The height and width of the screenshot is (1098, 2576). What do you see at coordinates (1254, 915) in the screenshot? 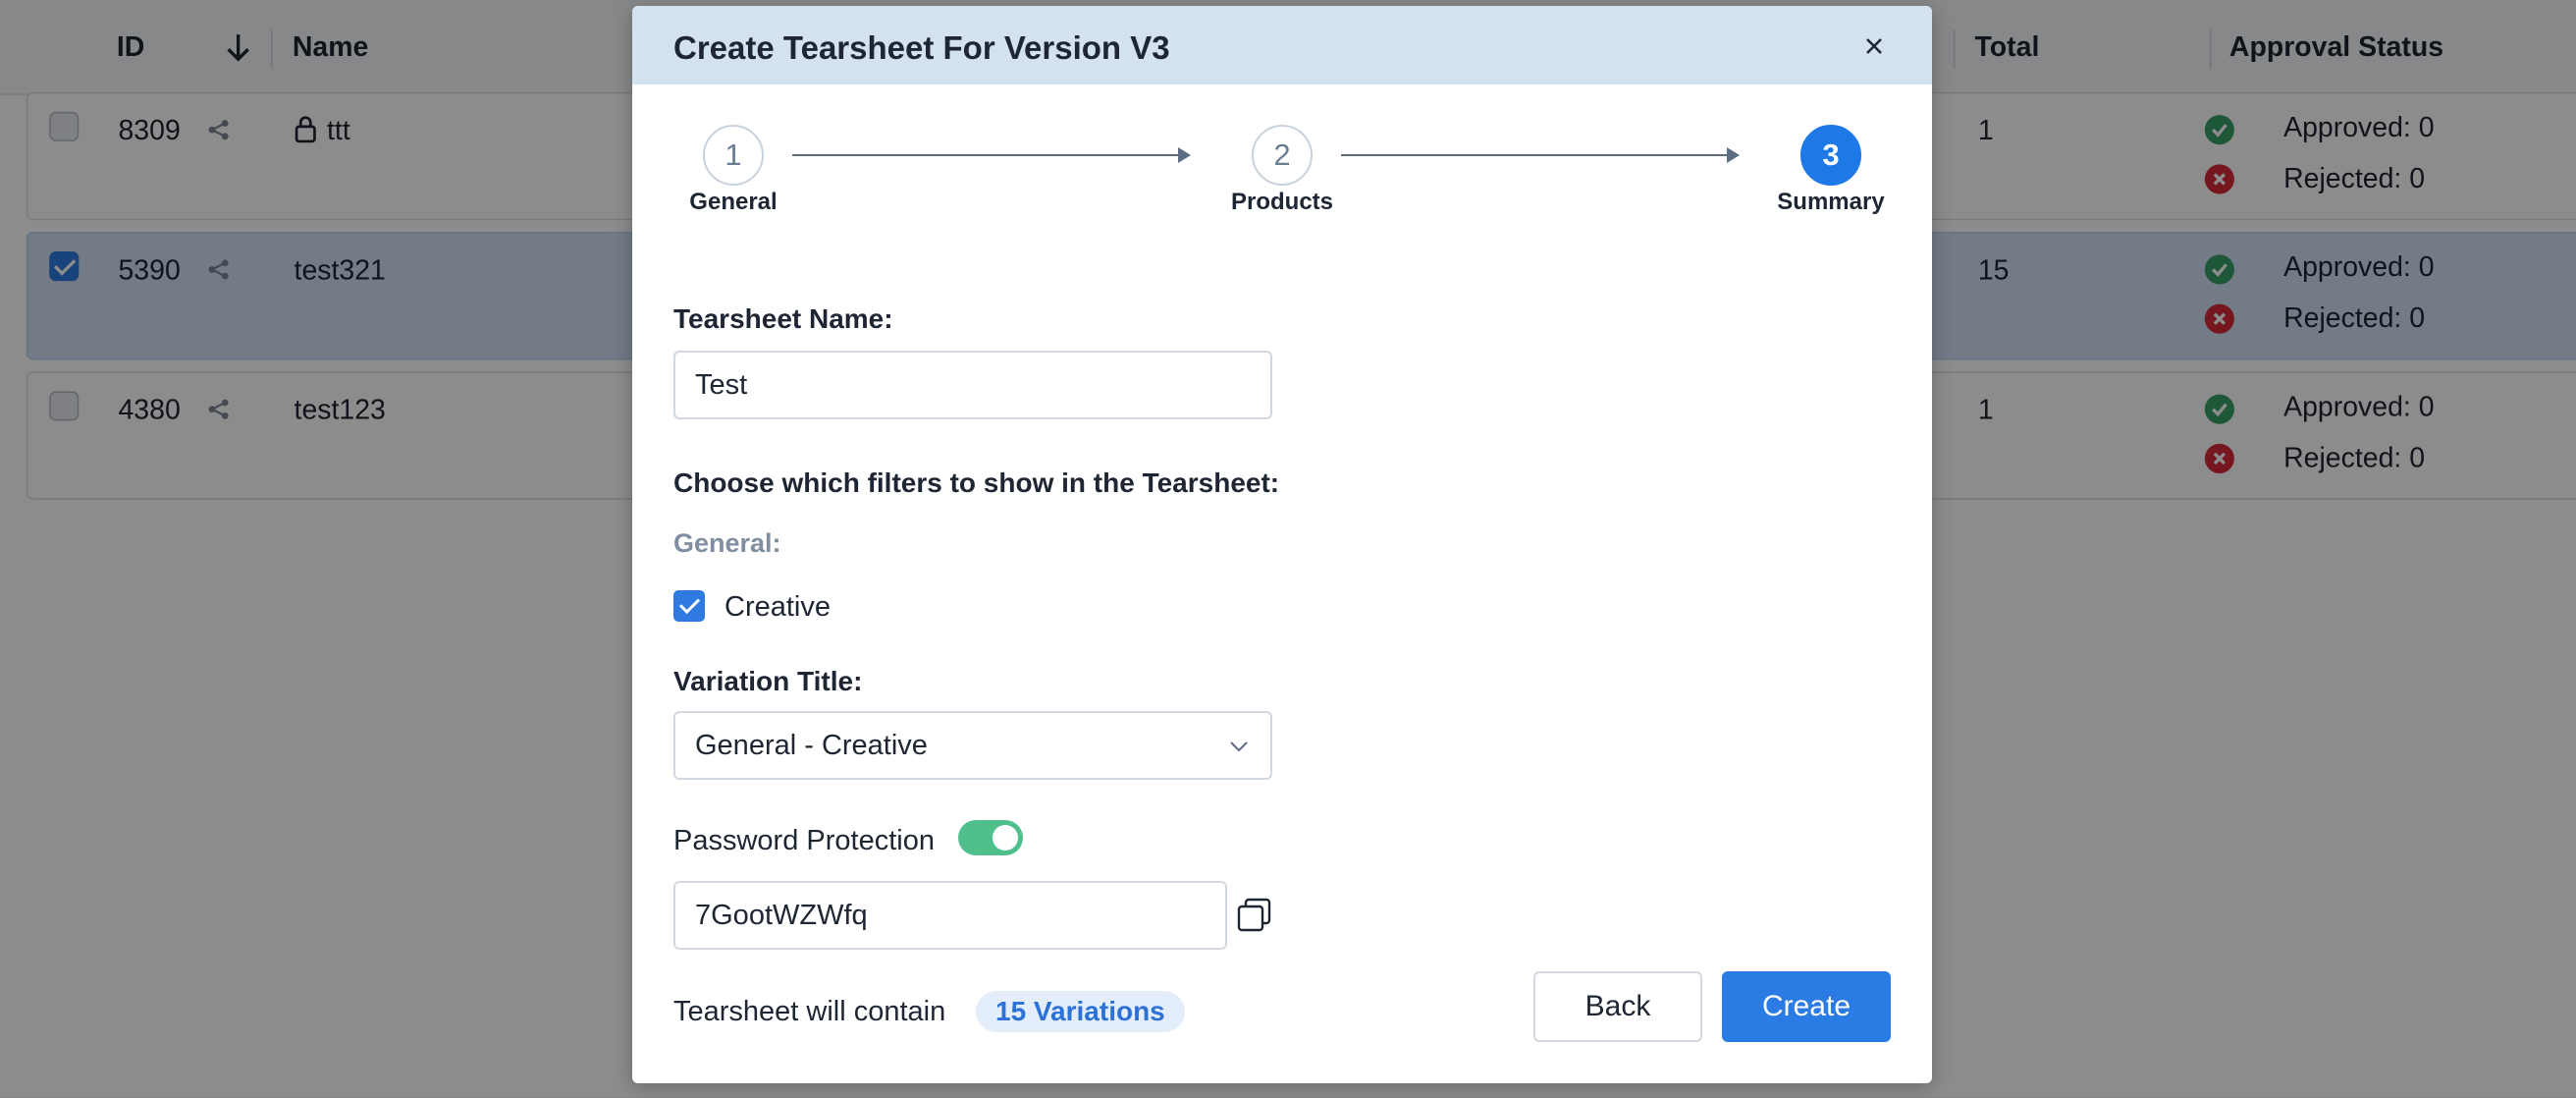
I see `copy-icon` at bounding box center [1254, 915].